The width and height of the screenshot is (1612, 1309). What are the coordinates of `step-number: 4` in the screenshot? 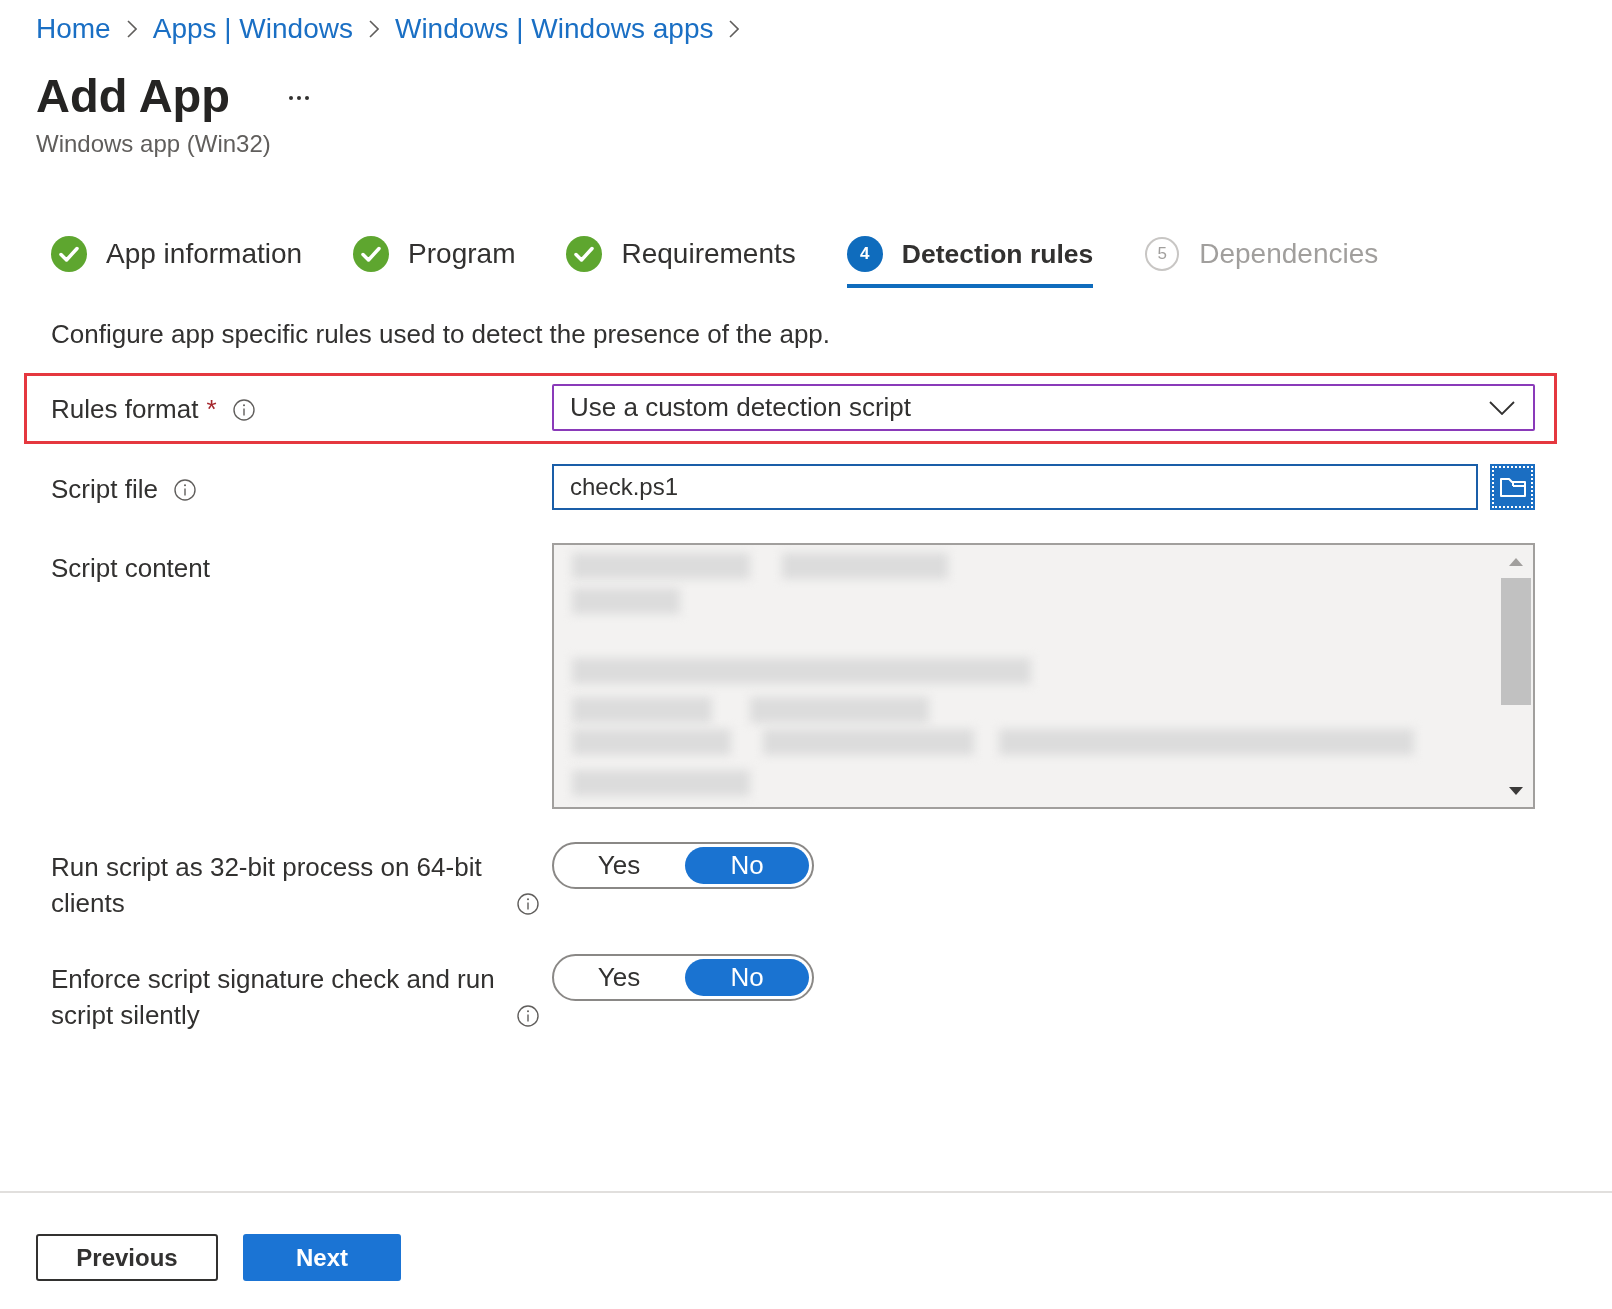 It's located at (864, 254).